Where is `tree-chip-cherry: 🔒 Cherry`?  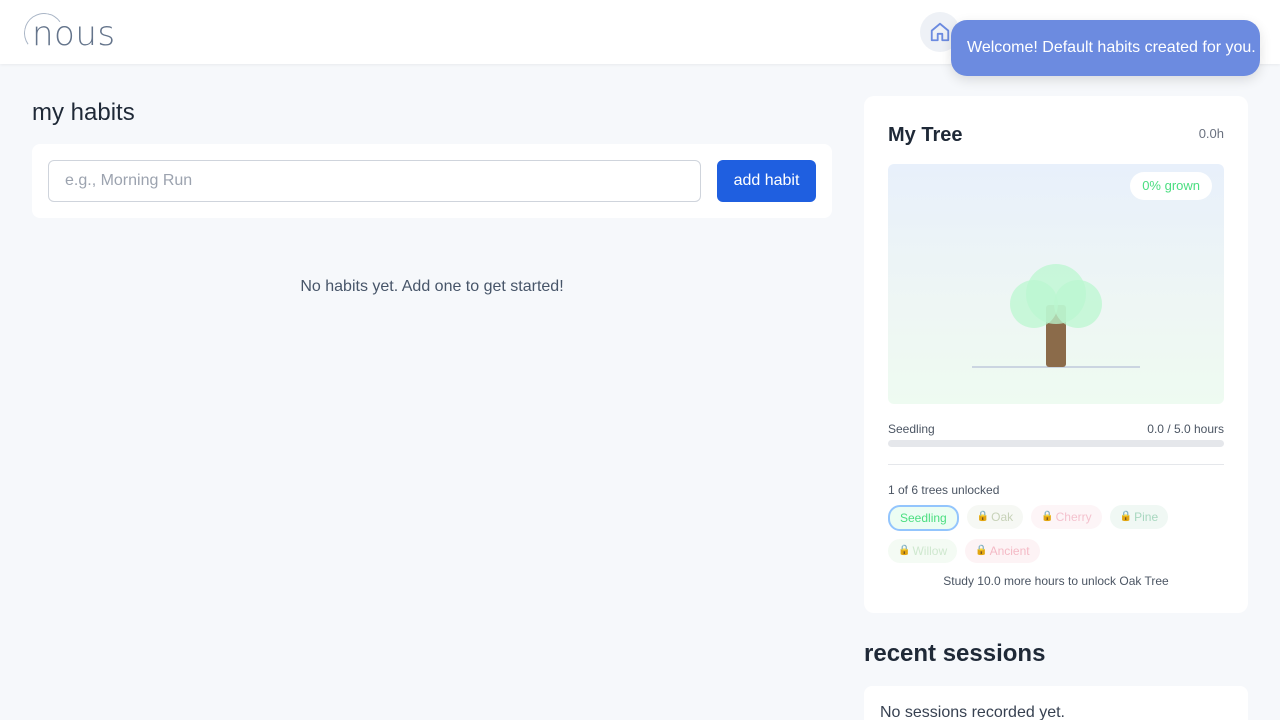
tree-chip-cherry: 🔒 Cherry is located at coordinates (1066, 517).